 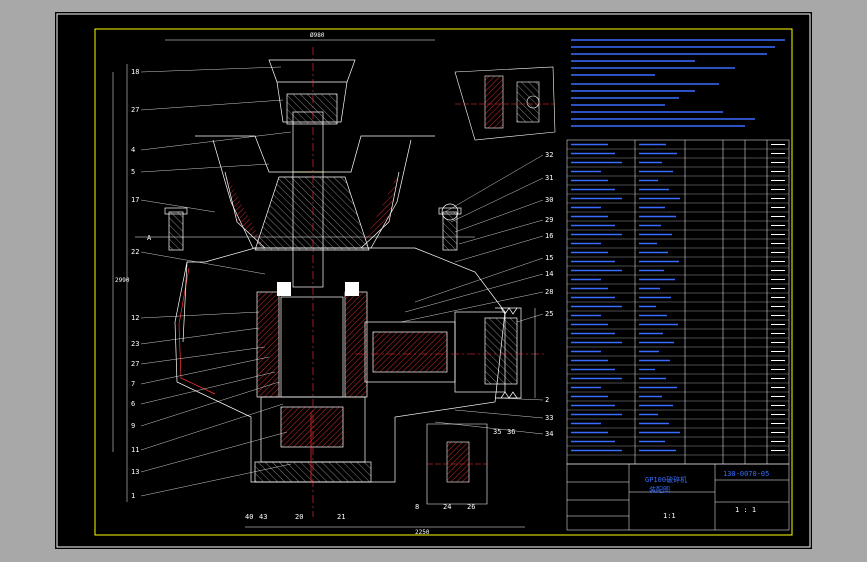 I want to click on dim-height: 2990, so click(x=122, y=280).